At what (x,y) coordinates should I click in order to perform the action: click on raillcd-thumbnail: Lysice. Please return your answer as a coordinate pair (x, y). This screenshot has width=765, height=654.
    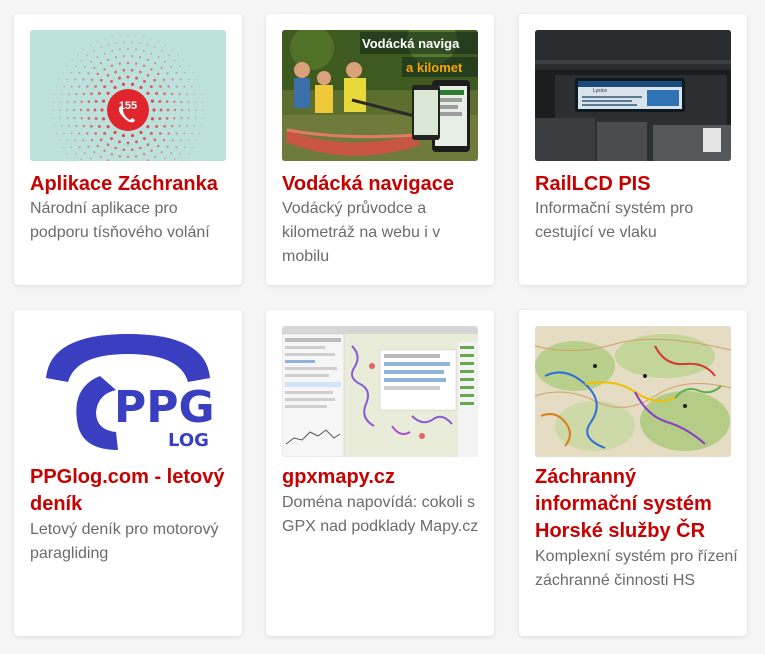
    Looking at the image, I should click on (633, 95).